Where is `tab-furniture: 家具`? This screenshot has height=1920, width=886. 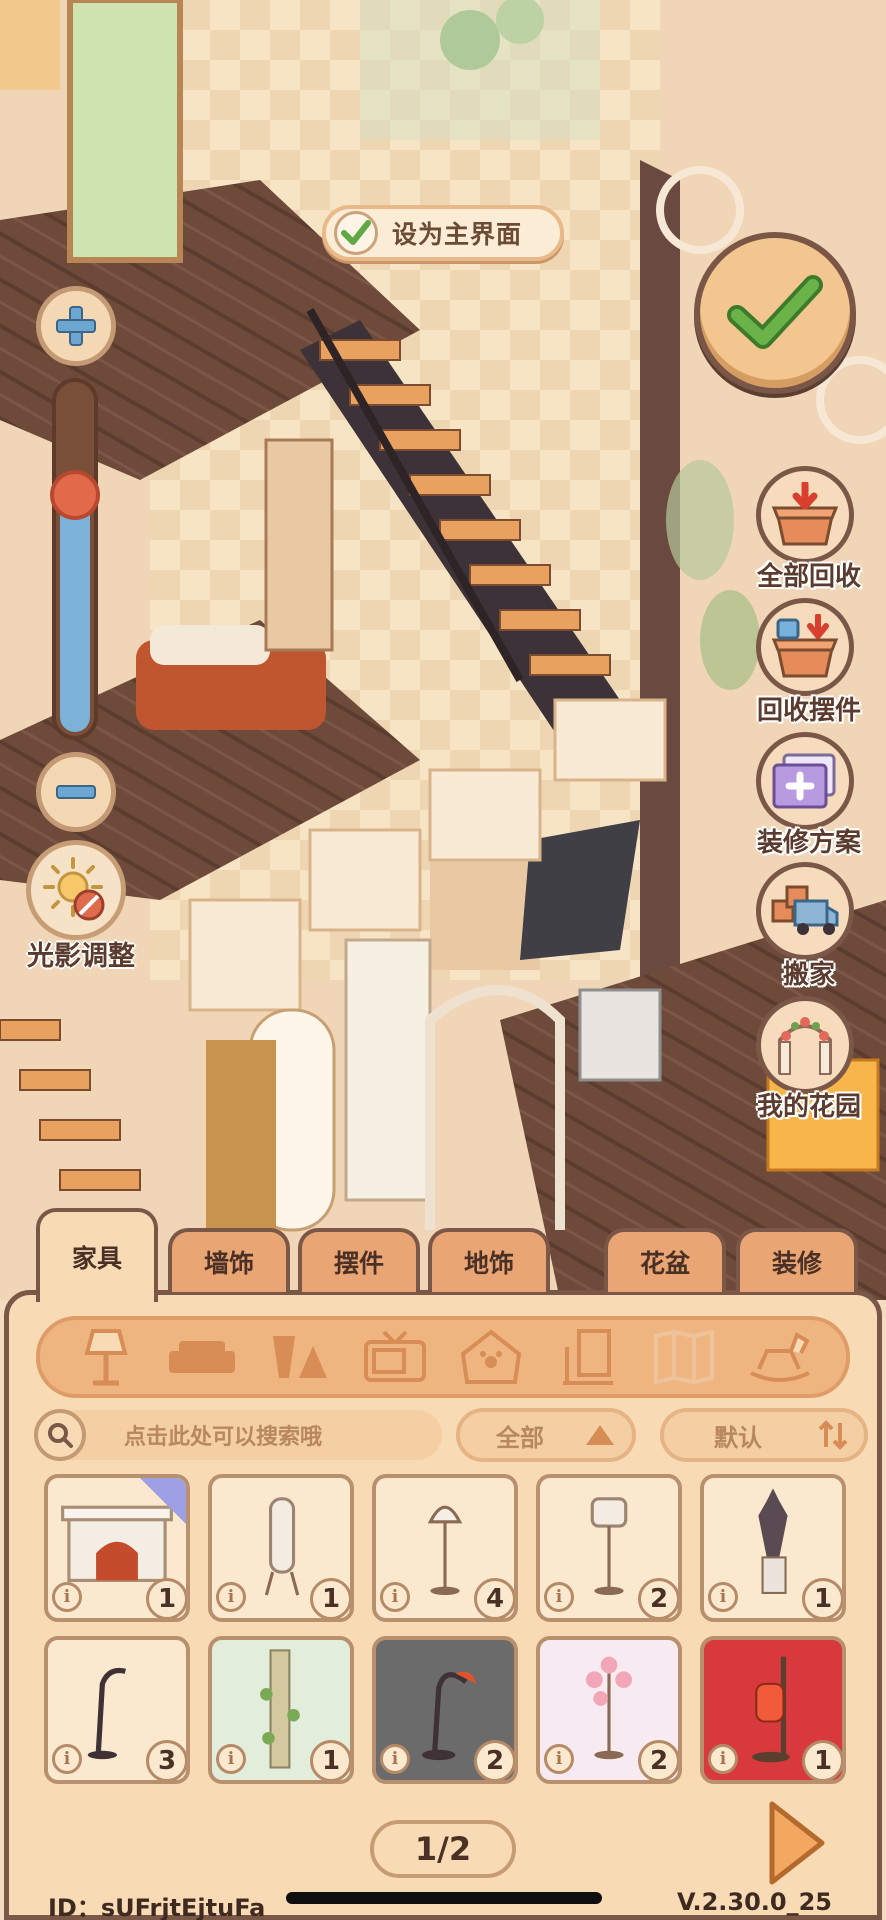 tab-furniture: 家具 is located at coordinates (97, 1255).